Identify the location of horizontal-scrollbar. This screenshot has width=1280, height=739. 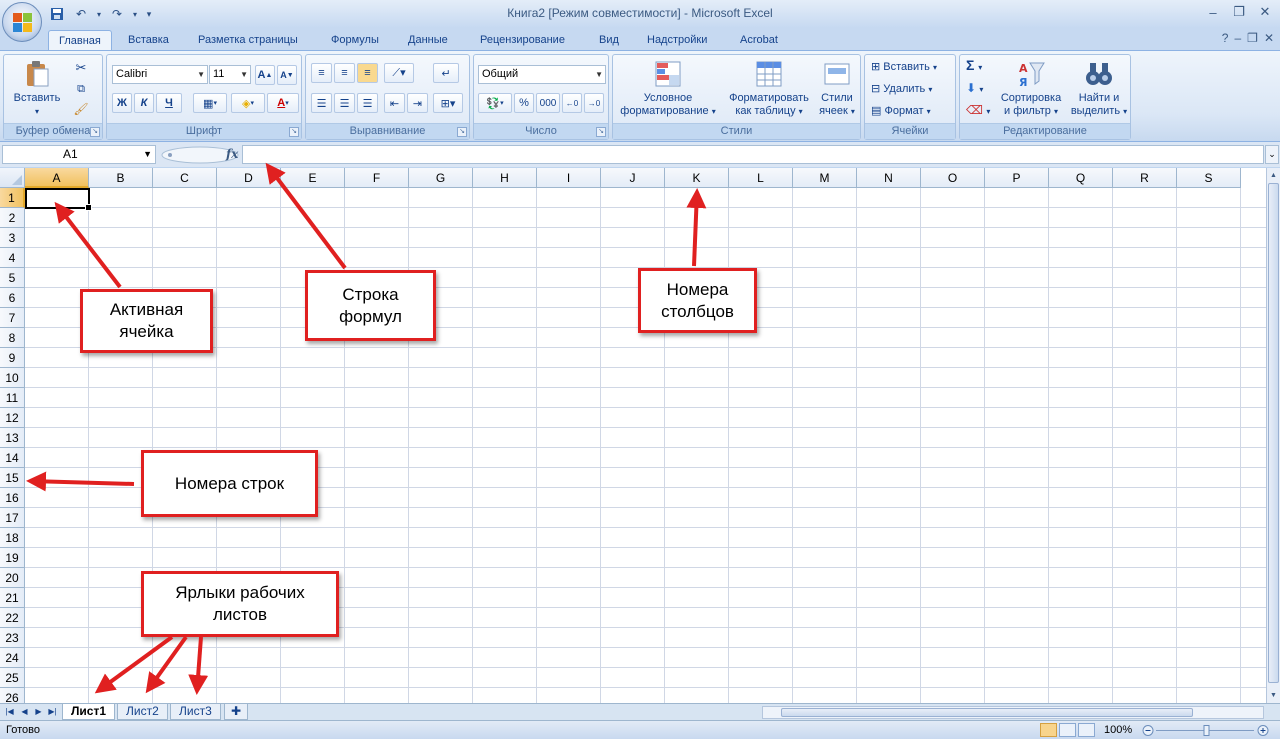
(1013, 712).